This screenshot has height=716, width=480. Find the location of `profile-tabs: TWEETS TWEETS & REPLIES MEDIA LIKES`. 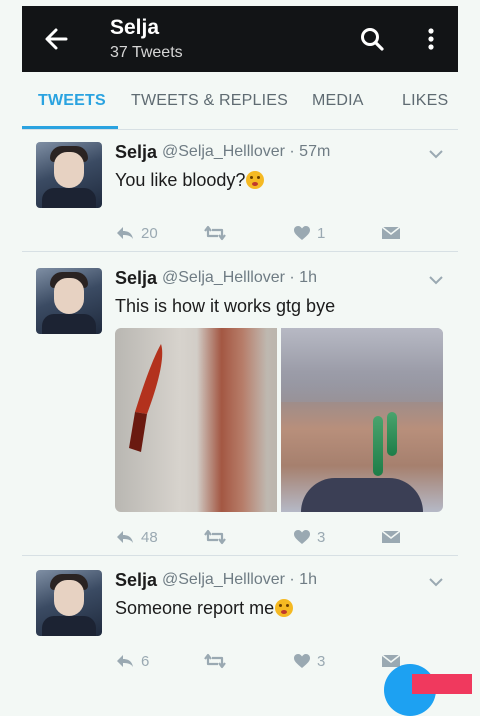

profile-tabs: TWEETS TWEETS & REPLIES MEDIA LIKES is located at coordinates (240, 105).